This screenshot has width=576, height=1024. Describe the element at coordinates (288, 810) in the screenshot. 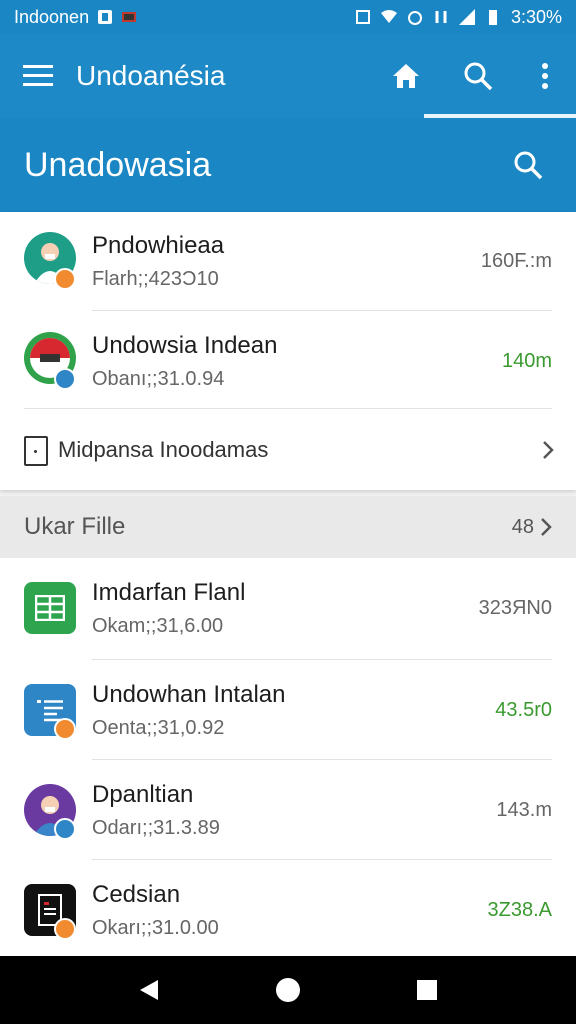

I see `file-row: Dpanltian Odarı;;31.3.89 143.m` at that location.